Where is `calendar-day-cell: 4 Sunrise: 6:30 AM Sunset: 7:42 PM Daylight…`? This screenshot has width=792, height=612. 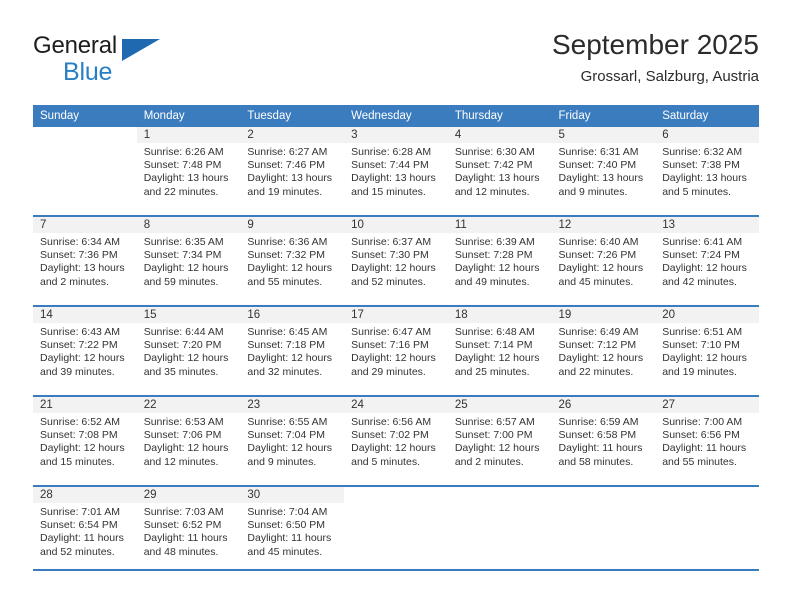
calendar-day-cell: 4 Sunrise: 6:30 AM Sunset: 7:42 PM Daylight… is located at coordinates (499, 171).